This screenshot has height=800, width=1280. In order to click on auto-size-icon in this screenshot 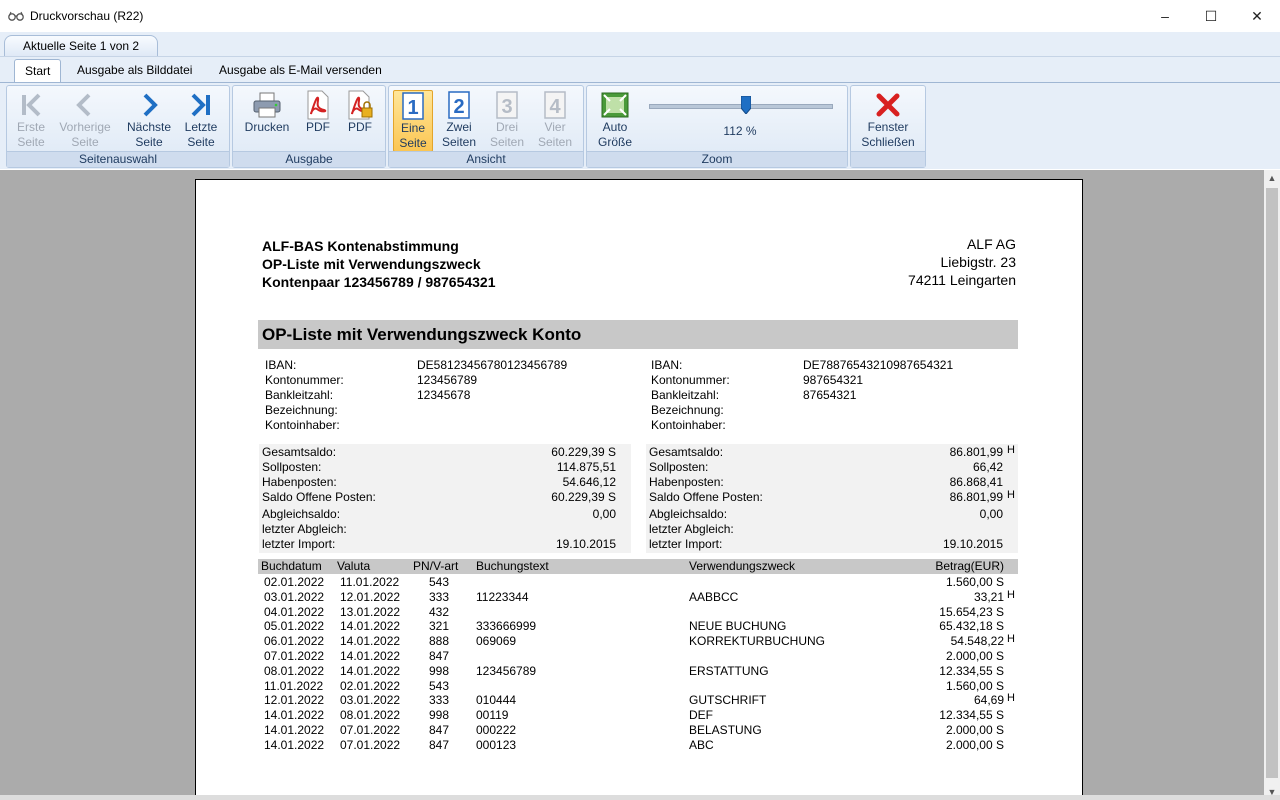, I will do `click(615, 105)`.